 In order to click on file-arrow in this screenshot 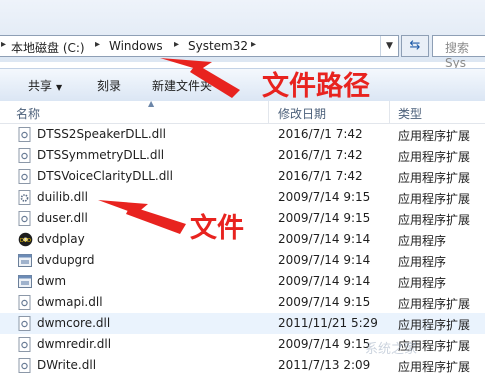, I will do `click(142, 217)`.